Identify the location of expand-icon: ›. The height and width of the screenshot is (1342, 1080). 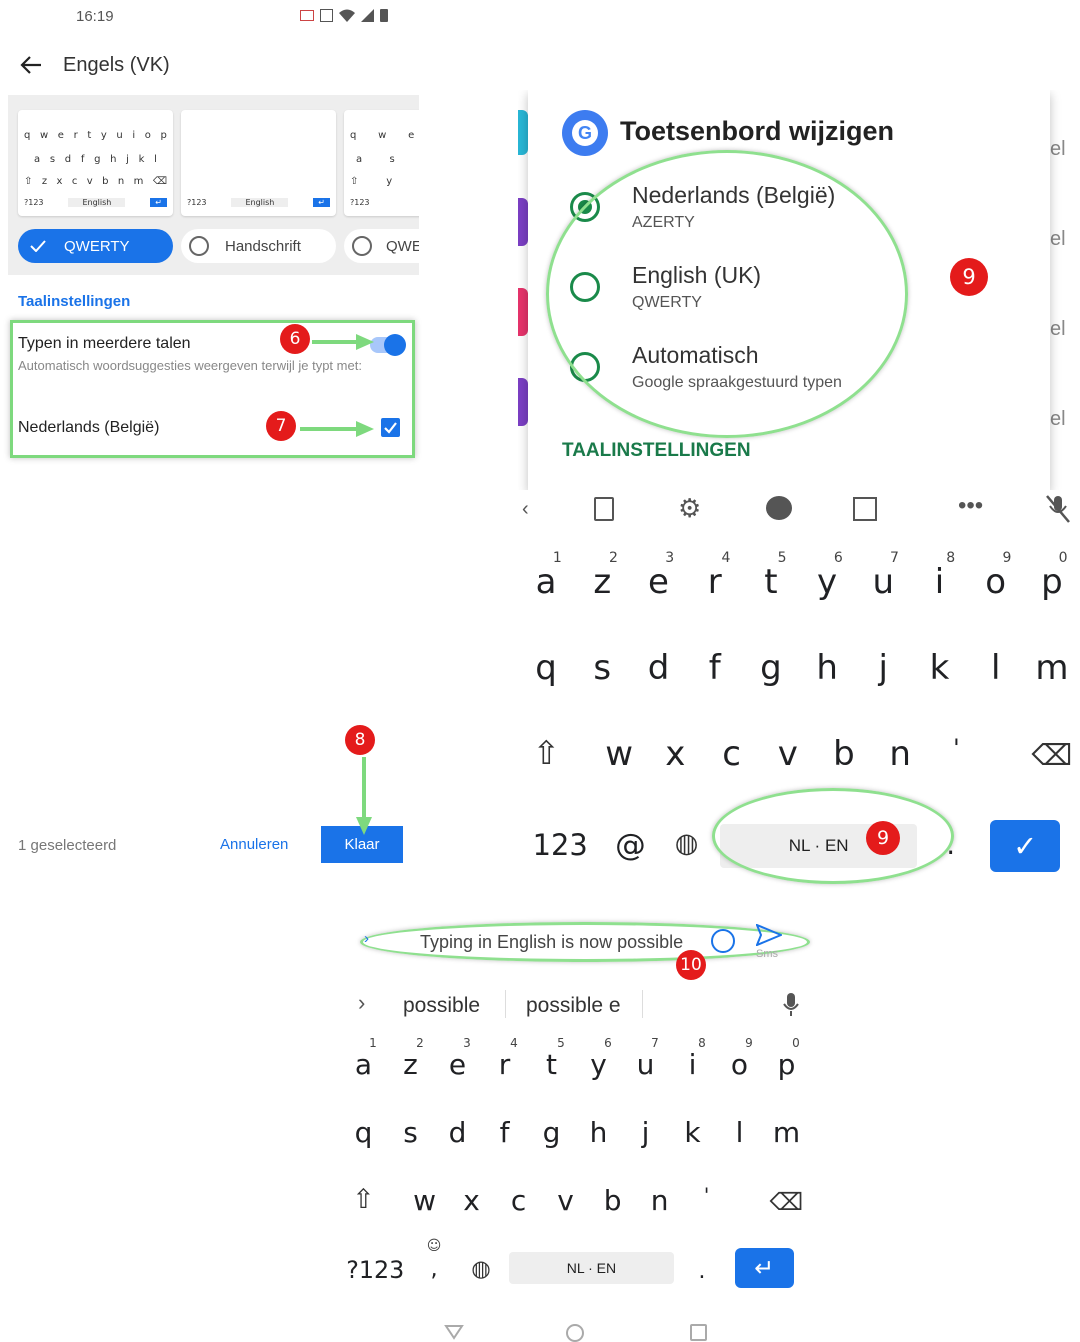
(366, 938).